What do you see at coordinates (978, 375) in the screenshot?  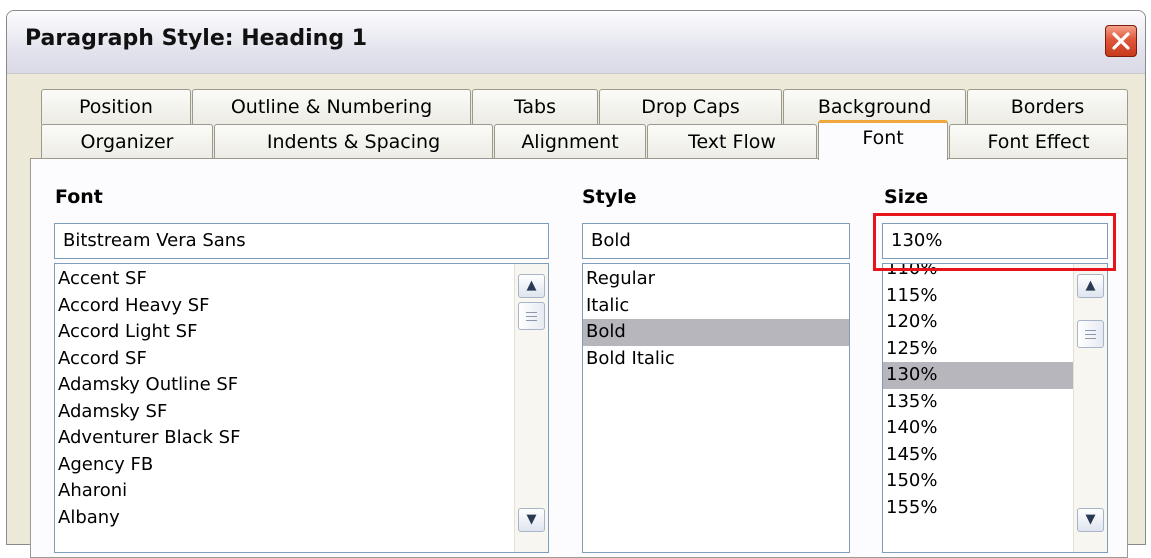 I see `size-list-item-selected: 130%` at bounding box center [978, 375].